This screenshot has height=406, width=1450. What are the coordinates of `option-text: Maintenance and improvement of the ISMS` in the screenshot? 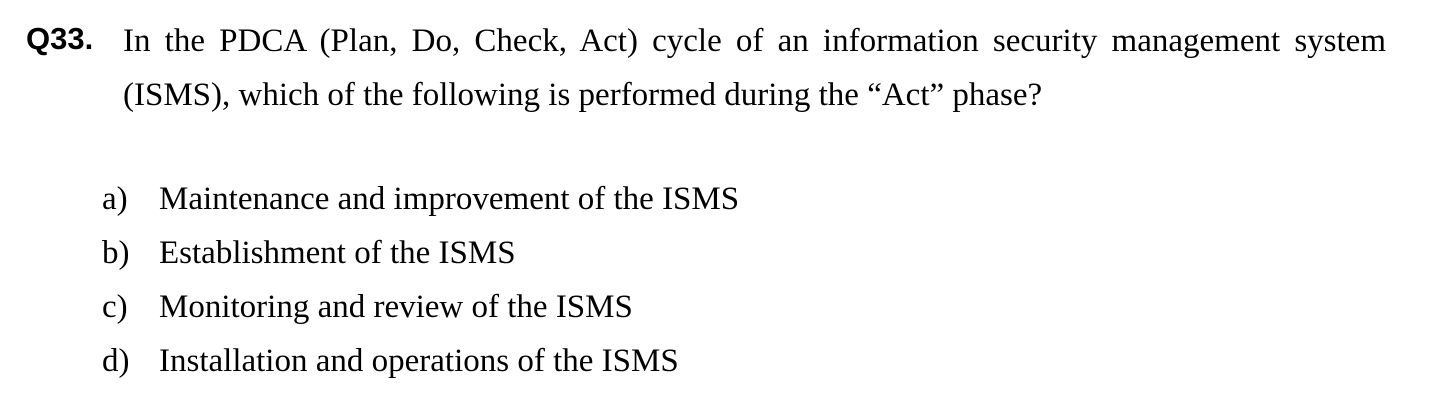 It's located at (449, 199).